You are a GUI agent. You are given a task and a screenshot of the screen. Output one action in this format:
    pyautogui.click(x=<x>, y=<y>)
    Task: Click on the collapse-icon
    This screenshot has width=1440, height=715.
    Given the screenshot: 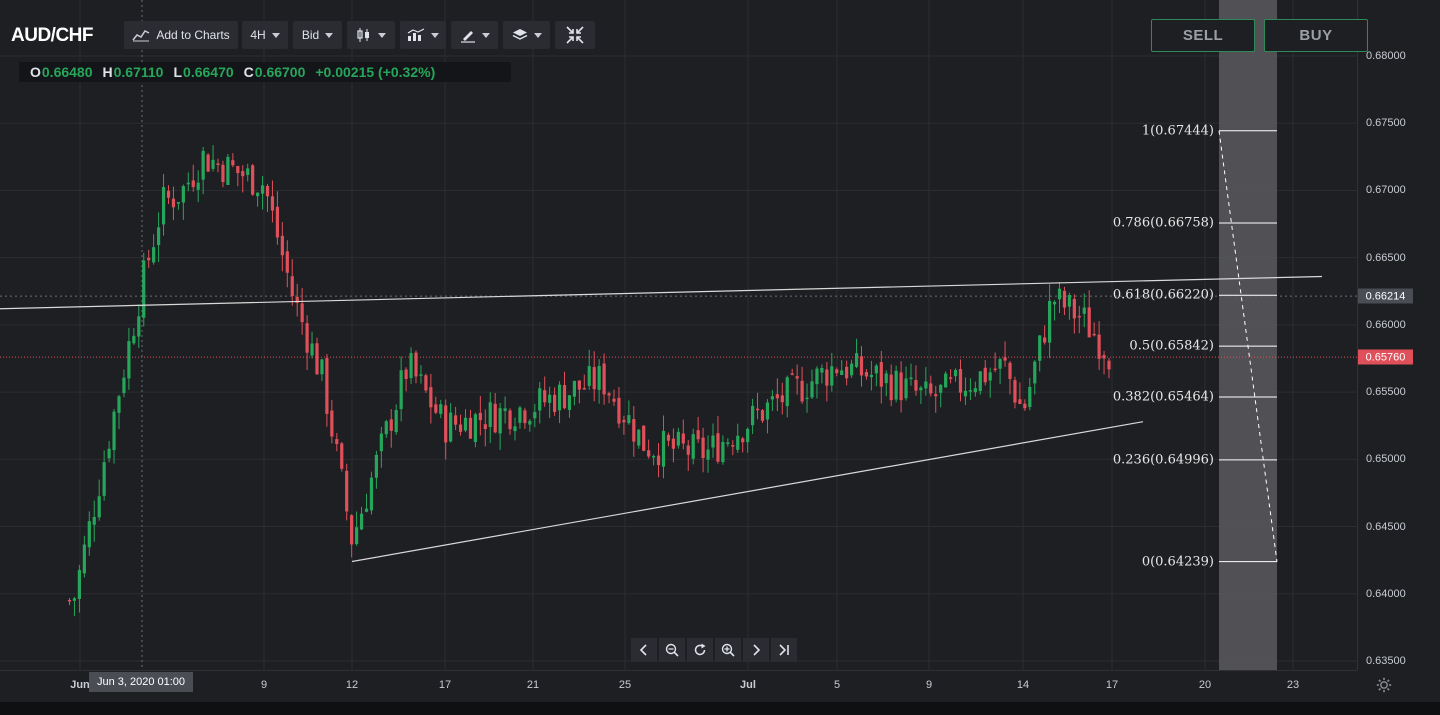 What is the action you would take?
    pyautogui.click(x=575, y=35)
    